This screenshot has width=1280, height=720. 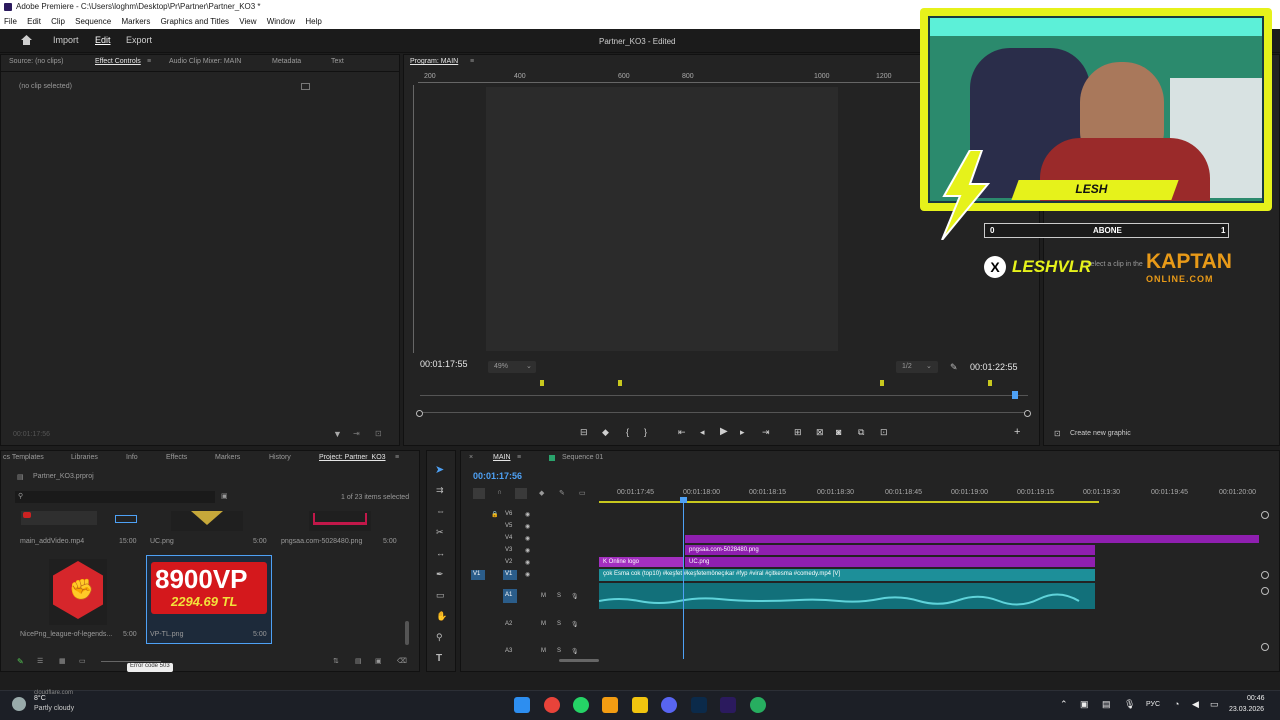 What do you see at coordinates (519, 457) in the screenshot?
I see `timeline-menu-icon: ≡` at bounding box center [519, 457].